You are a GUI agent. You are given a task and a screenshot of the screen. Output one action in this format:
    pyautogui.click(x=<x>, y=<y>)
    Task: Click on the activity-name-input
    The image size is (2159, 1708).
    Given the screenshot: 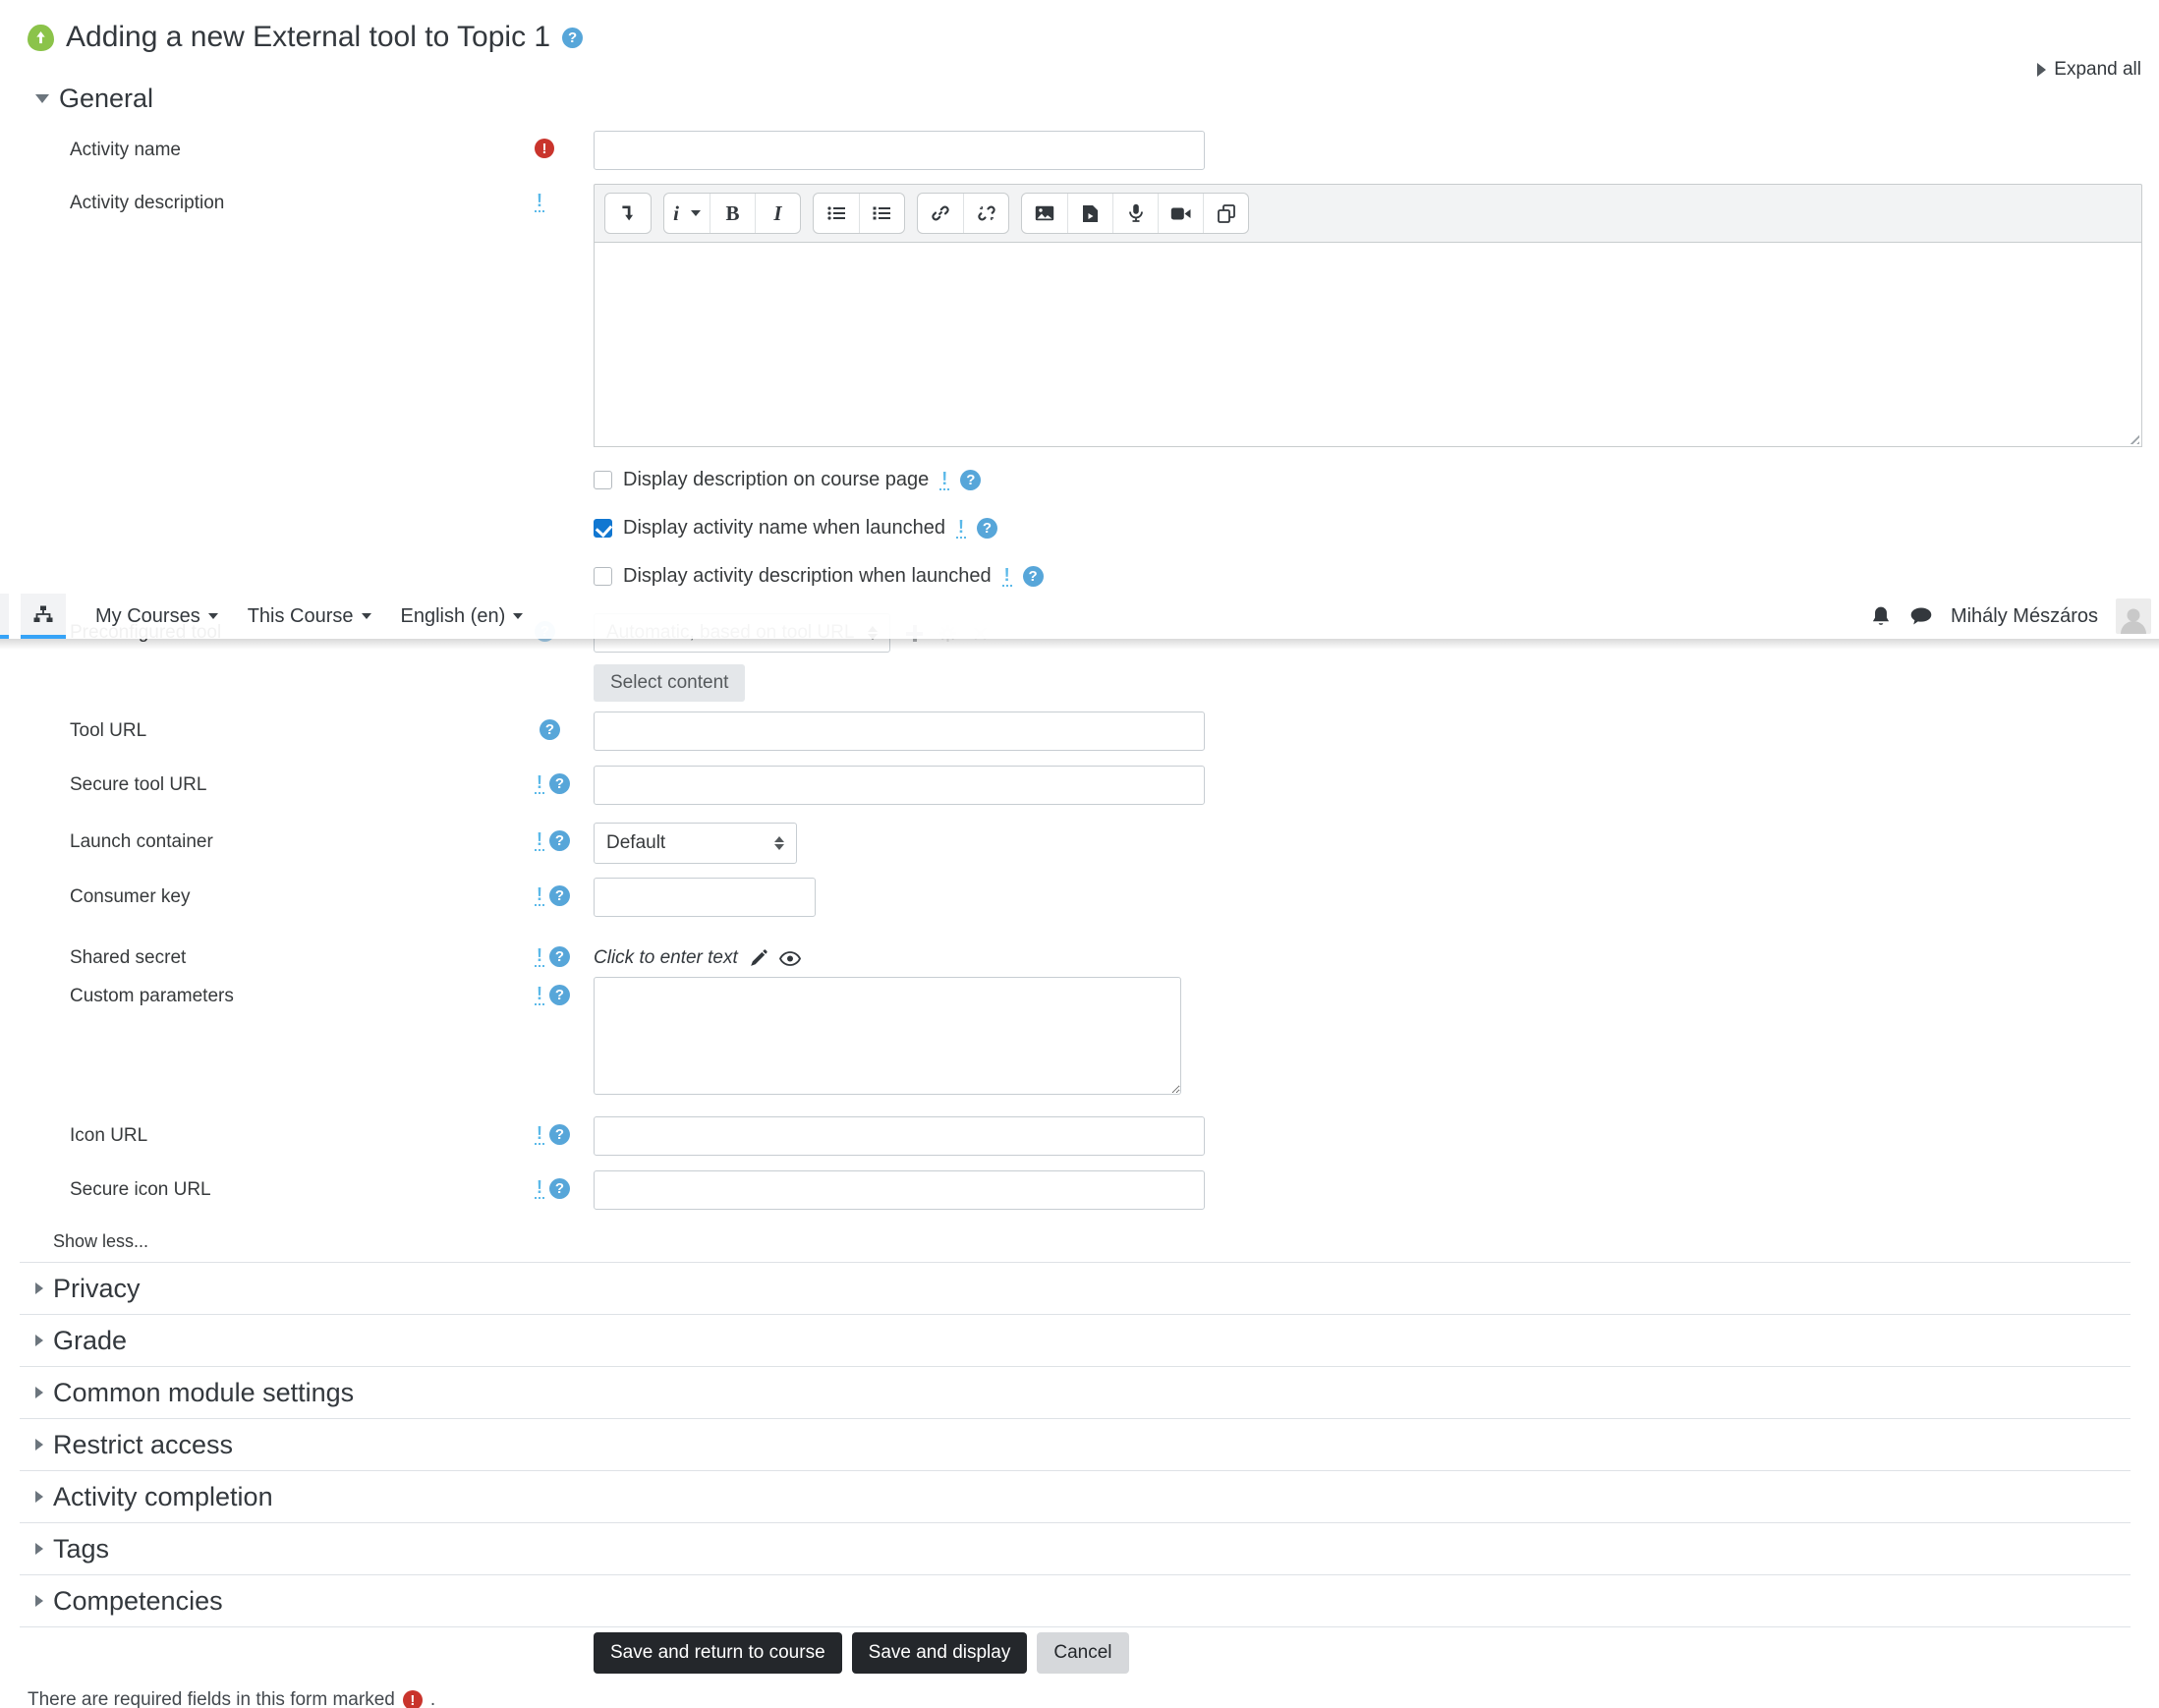 What is the action you would take?
    pyautogui.click(x=899, y=150)
    